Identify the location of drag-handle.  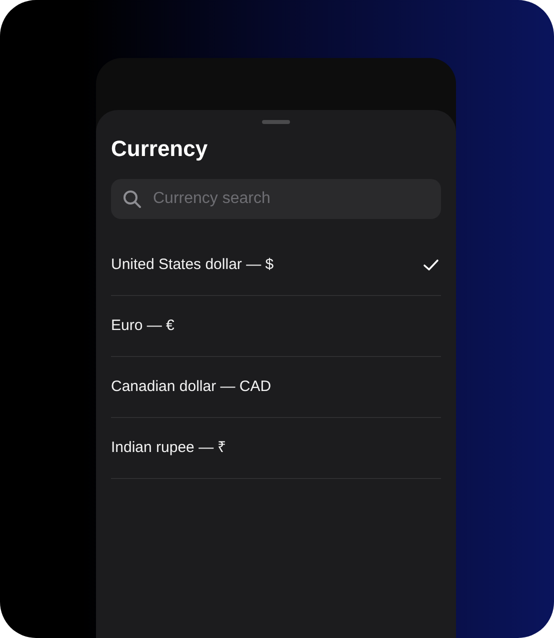
(276, 122).